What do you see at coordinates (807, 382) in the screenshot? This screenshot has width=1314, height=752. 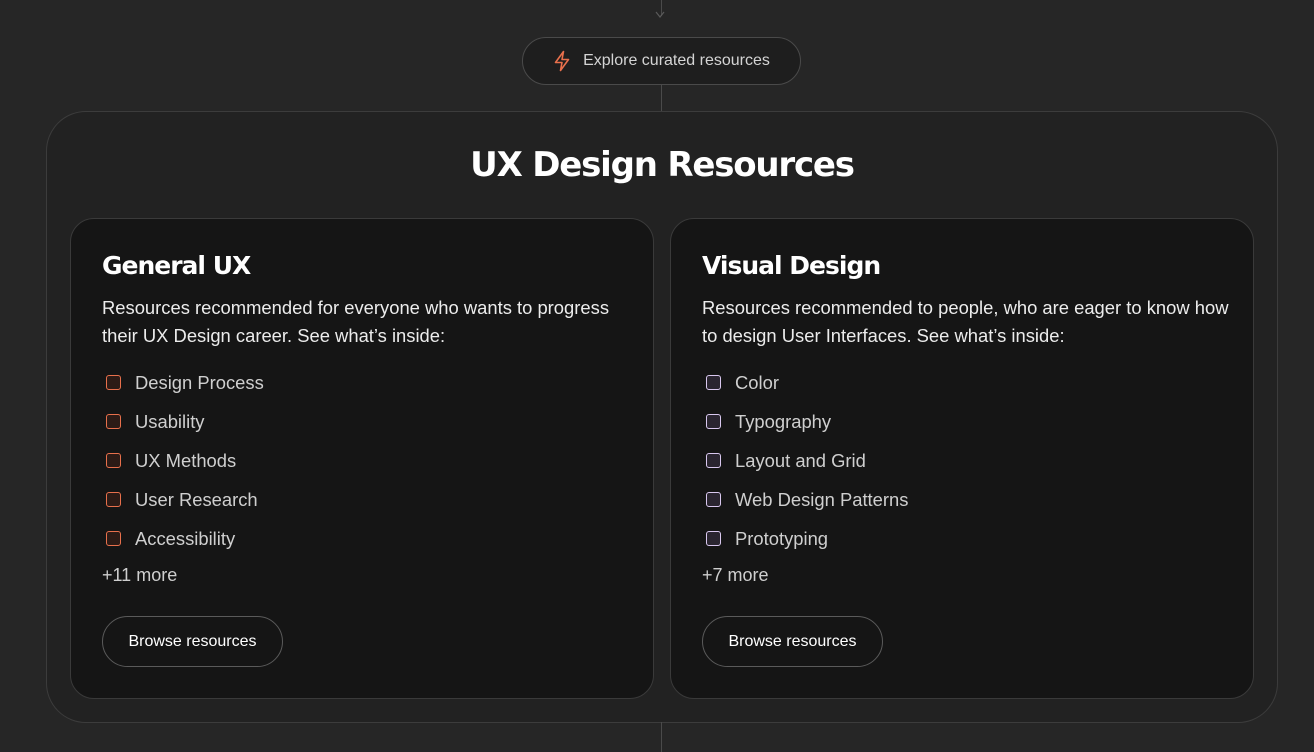 I see `list-item: Color` at bounding box center [807, 382].